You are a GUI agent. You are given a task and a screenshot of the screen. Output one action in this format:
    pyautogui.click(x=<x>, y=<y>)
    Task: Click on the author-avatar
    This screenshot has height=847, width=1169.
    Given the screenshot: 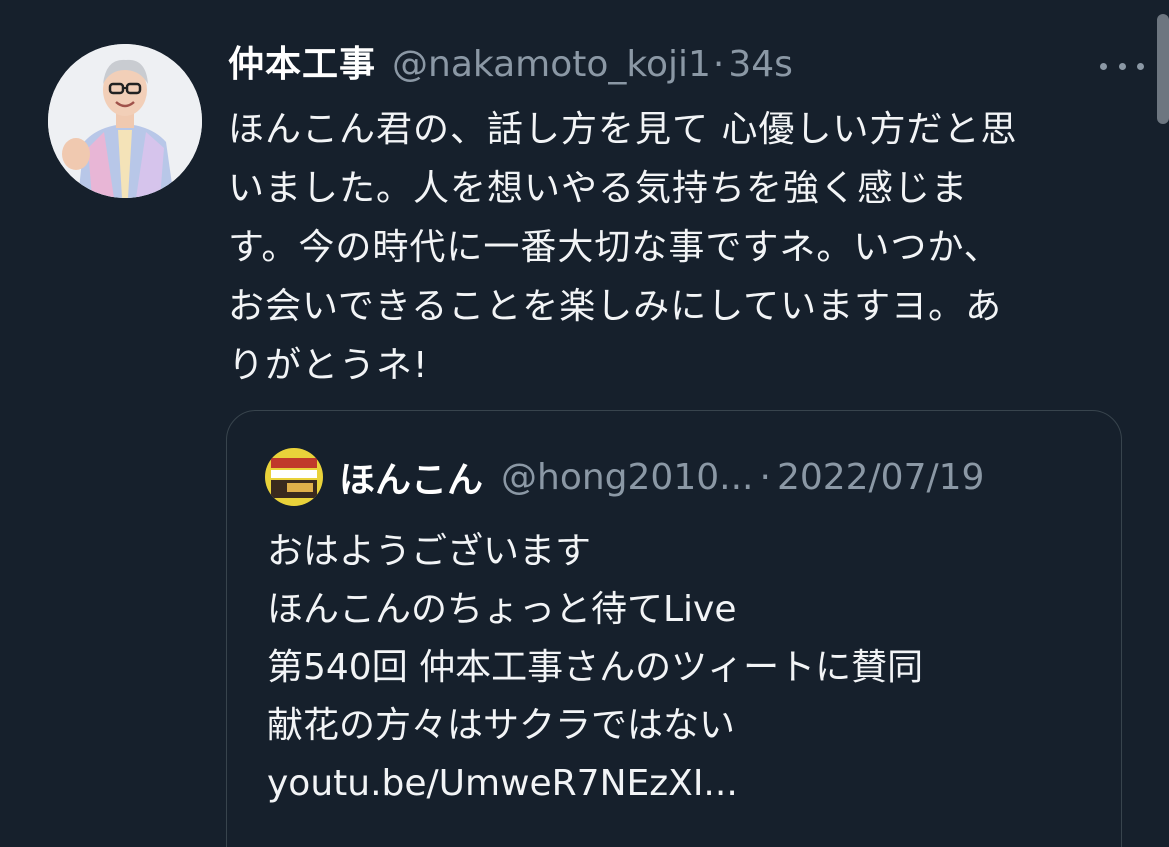 What is the action you would take?
    pyautogui.click(x=125, y=121)
    